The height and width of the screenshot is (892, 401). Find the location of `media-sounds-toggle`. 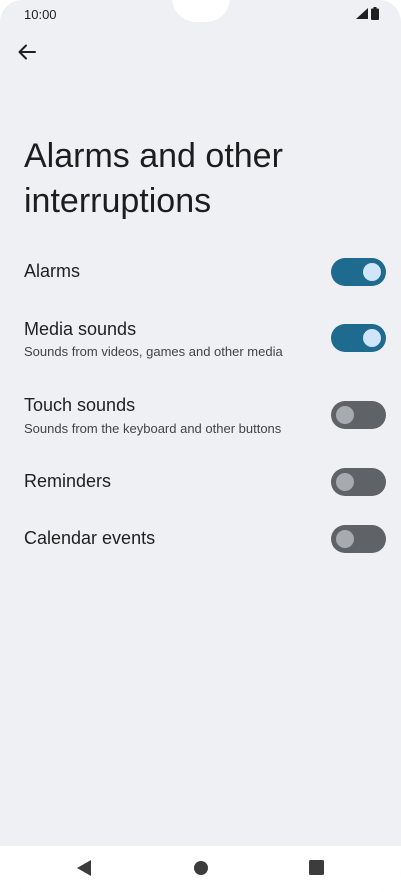

media-sounds-toggle is located at coordinates (358, 338).